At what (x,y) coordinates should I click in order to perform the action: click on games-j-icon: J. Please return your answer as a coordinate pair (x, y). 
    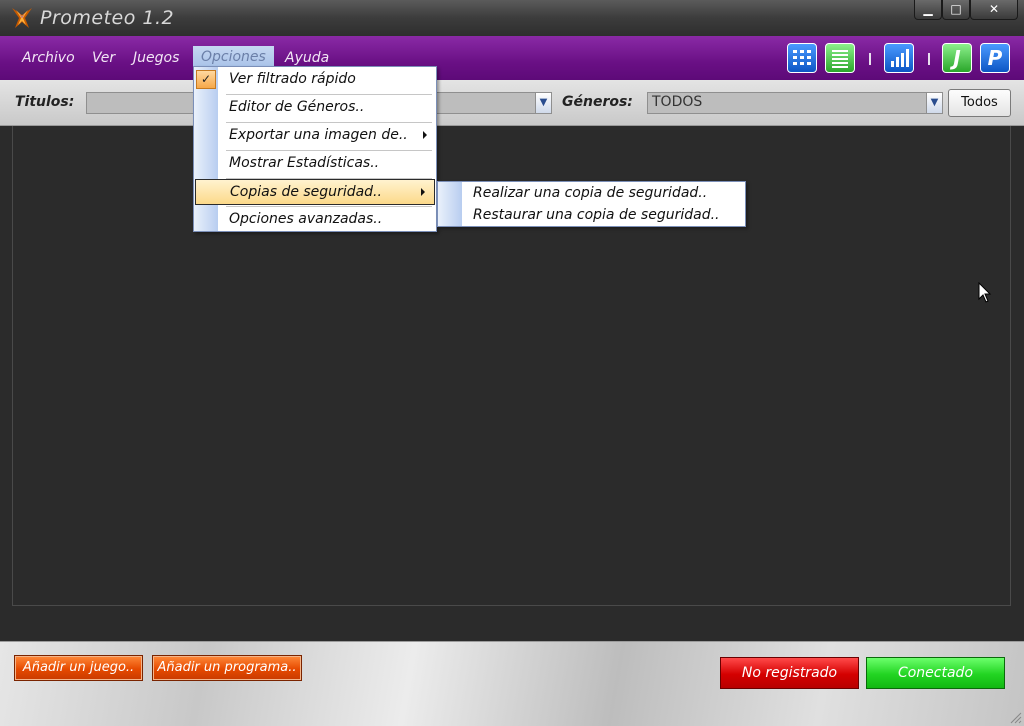
    Looking at the image, I should click on (957, 58).